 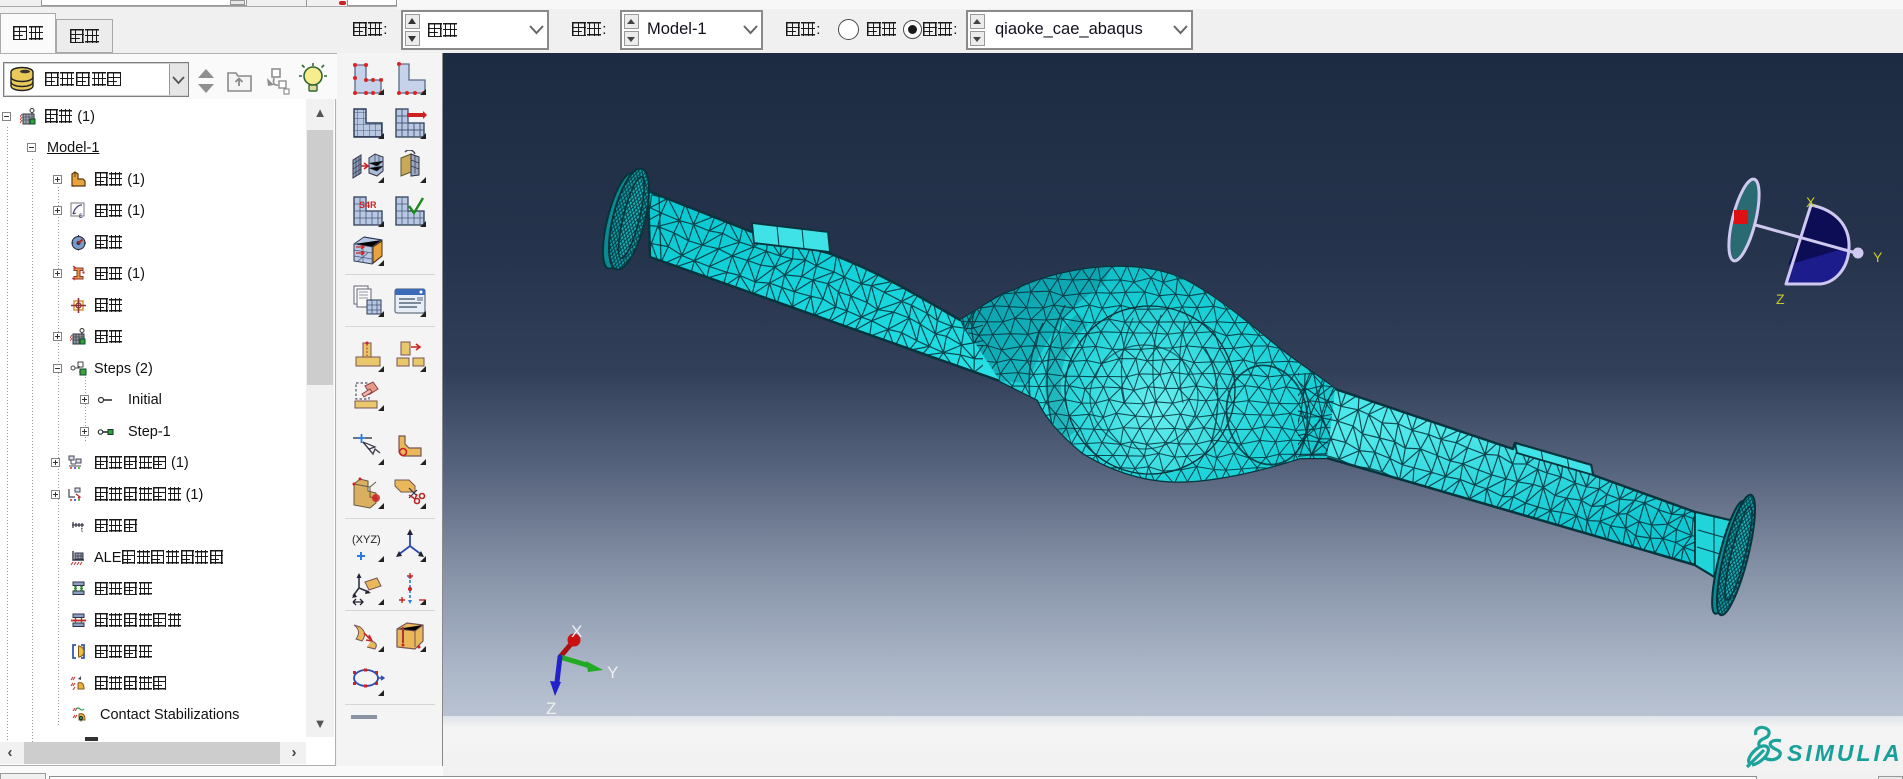 What do you see at coordinates (82, 530) in the screenshot?
I see `svg-text: t` at bounding box center [82, 530].